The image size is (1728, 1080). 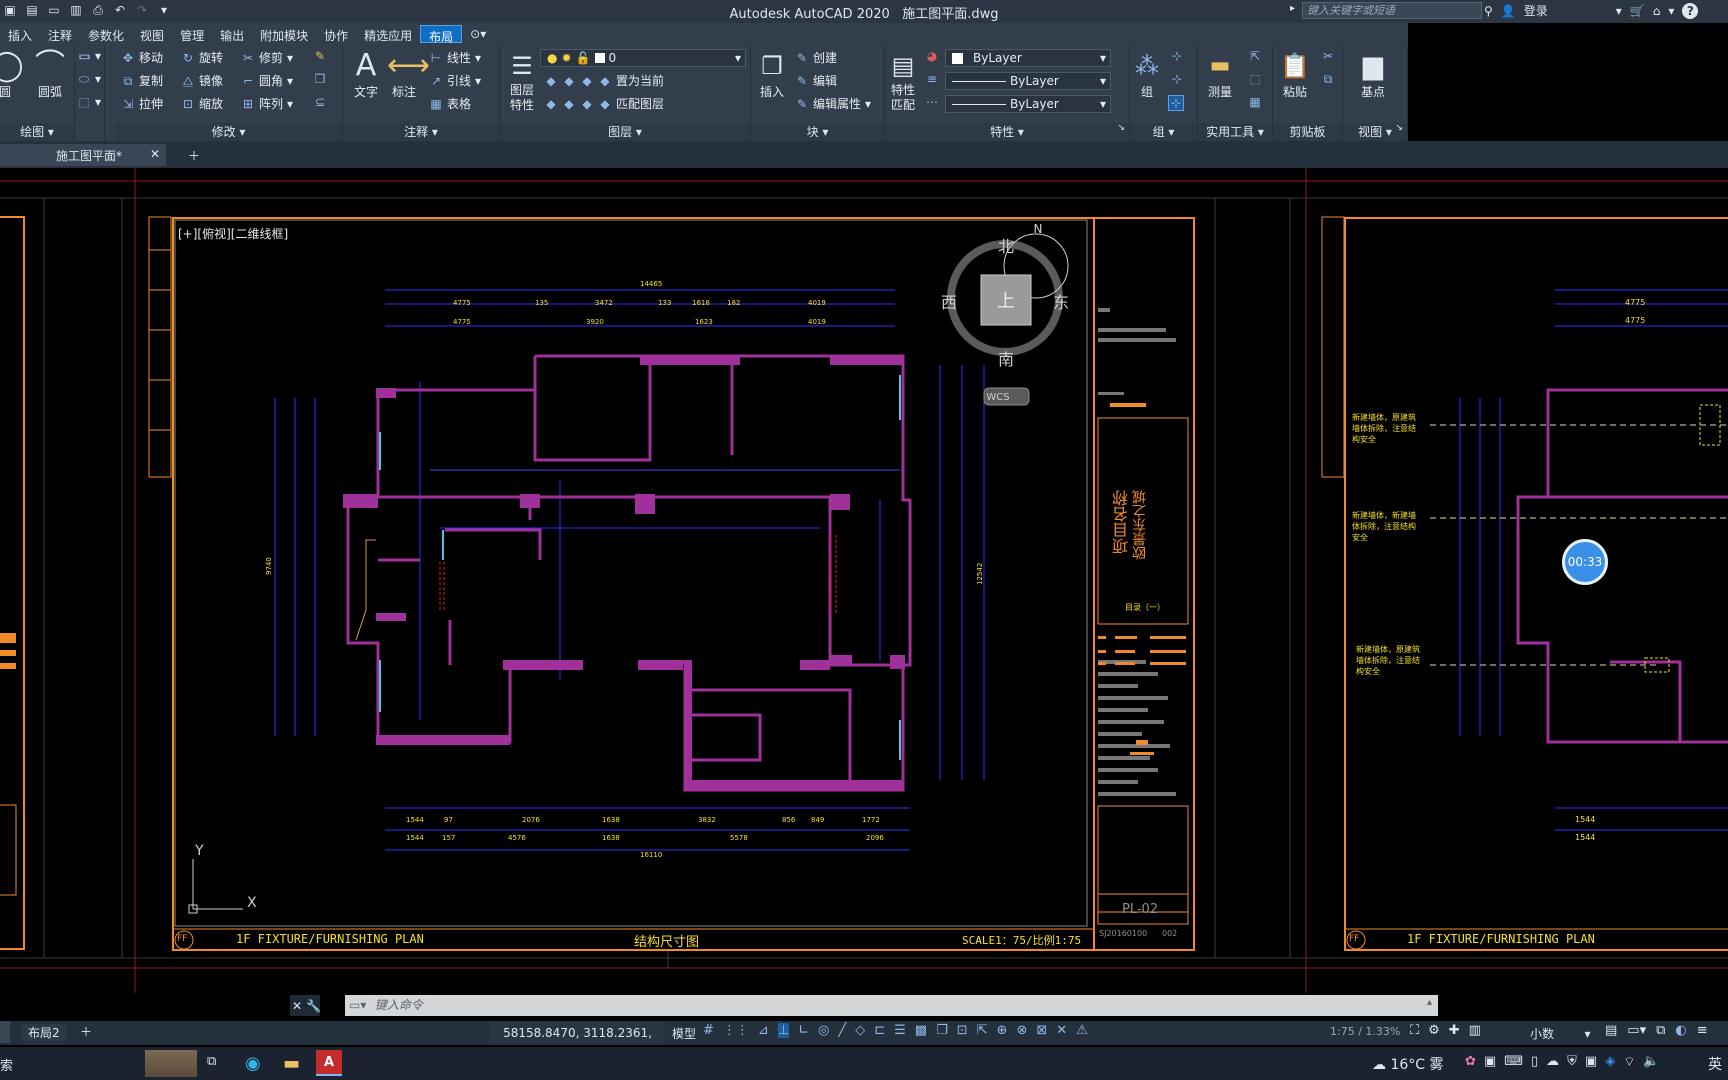 What do you see at coordinates (120, 10) in the screenshot?
I see `undo-icon: ↶` at bounding box center [120, 10].